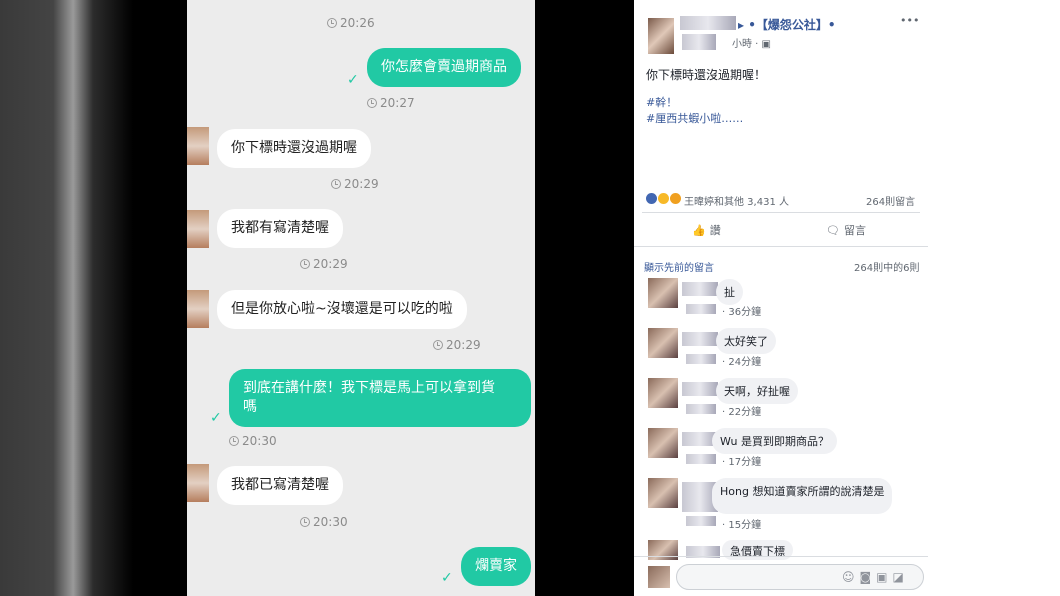 This screenshot has height=596, width=1060. What do you see at coordinates (496, 566) in the screenshot?
I see `outgoing-message: 爛賣家` at bounding box center [496, 566].